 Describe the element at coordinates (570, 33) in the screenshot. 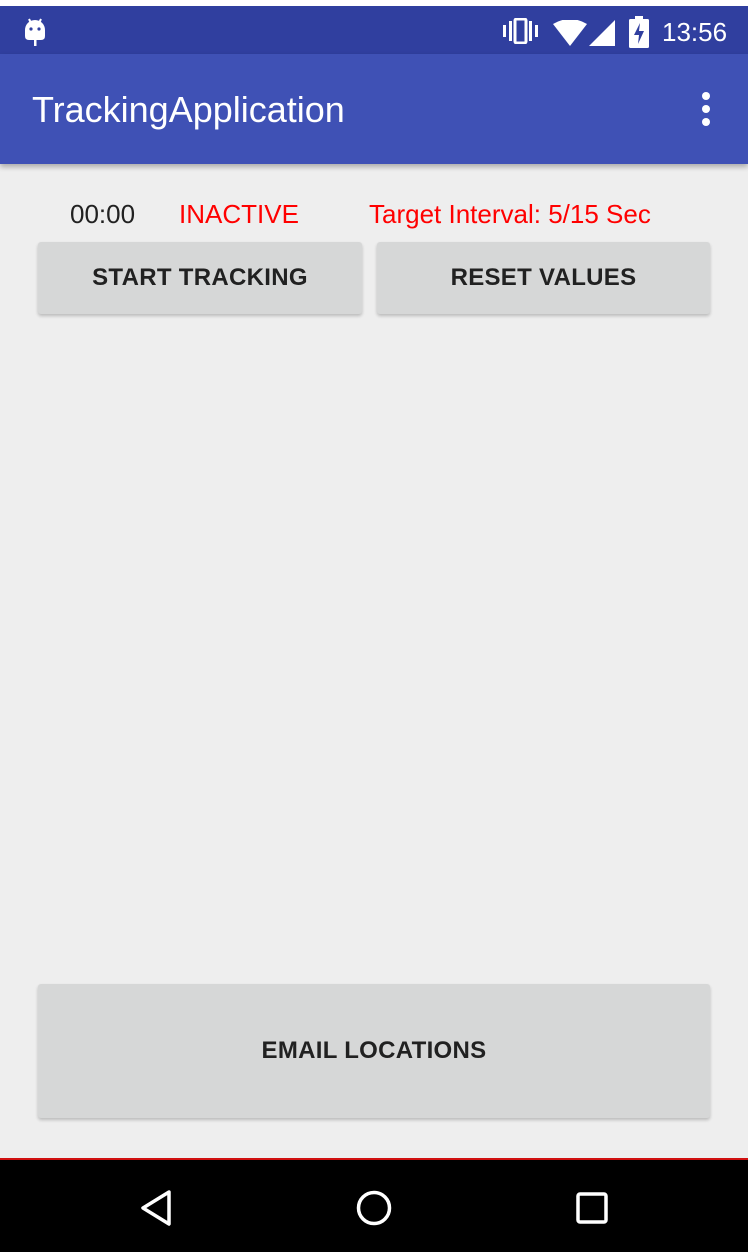

I see `wifi-icon` at that location.